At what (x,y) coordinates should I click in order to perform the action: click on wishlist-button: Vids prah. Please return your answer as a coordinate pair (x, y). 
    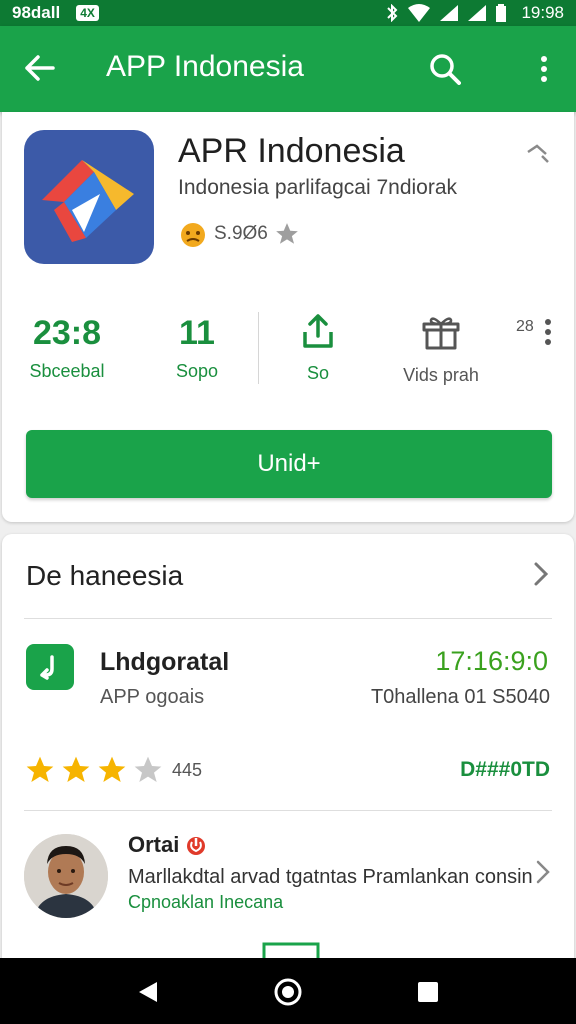
    Looking at the image, I should click on (441, 350).